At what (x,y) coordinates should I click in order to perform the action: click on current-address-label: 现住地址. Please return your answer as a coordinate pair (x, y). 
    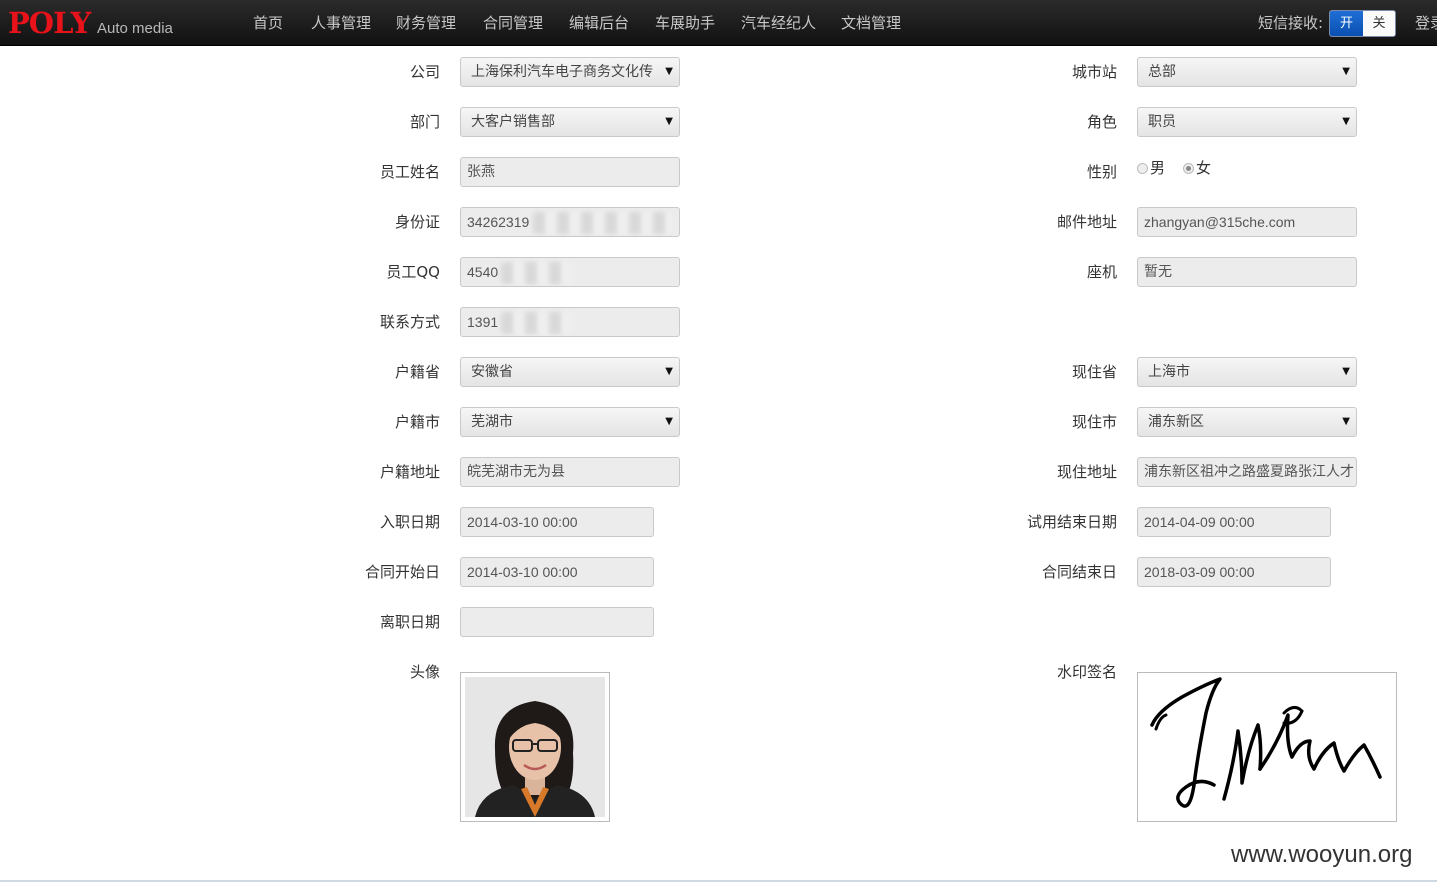
    Looking at the image, I should click on (1086, 472).